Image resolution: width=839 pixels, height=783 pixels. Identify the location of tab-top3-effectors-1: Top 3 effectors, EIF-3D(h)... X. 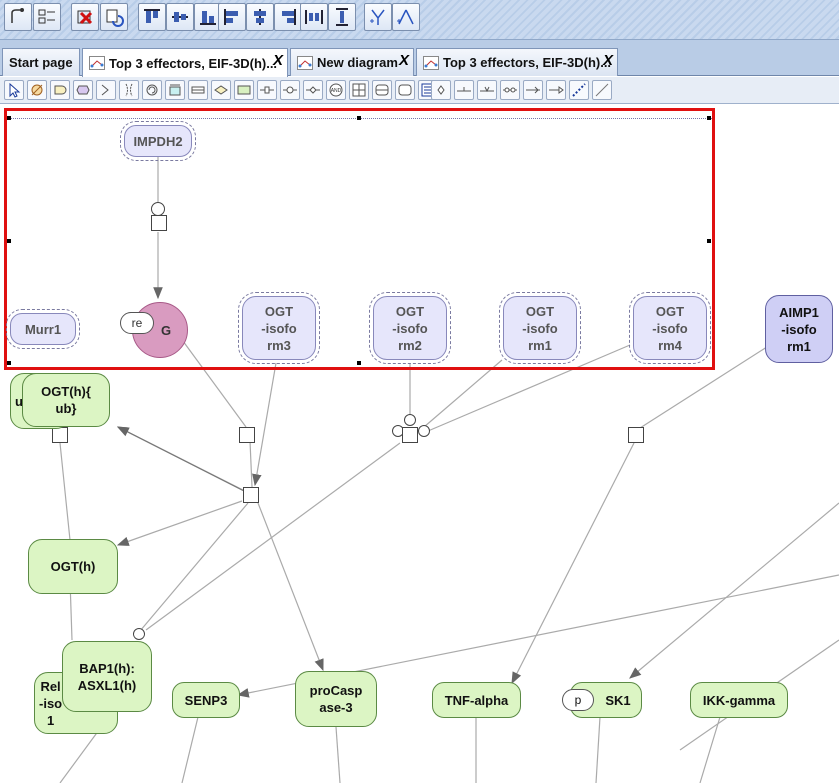
(185, 62).